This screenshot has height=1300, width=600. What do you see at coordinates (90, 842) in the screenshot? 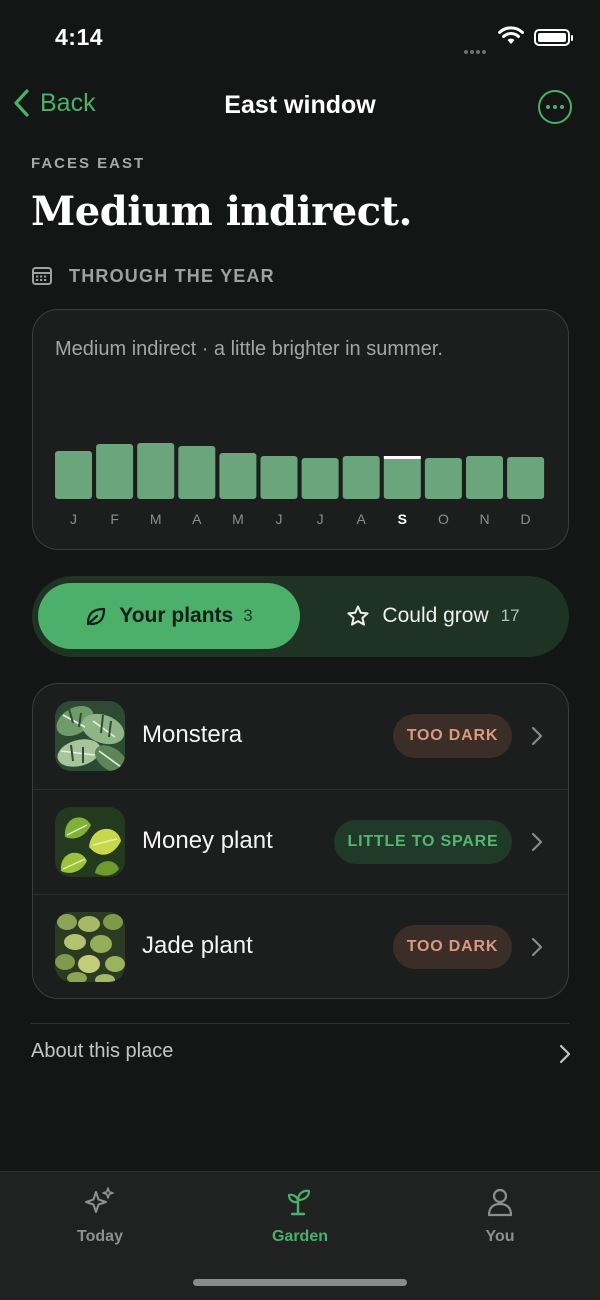
I see `money-plant-thumbnail` at bounding box center [90, 842].